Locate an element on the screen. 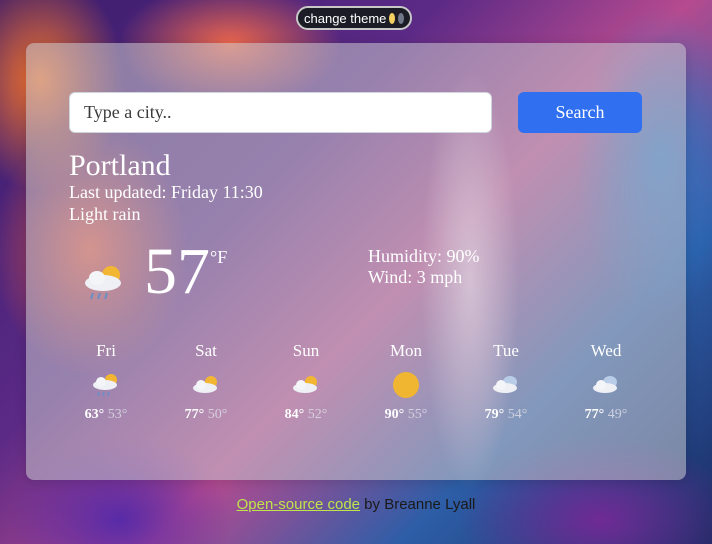 This screenshot has height=544, width=712. forecast-low: 53° is located at coordinates (117, 414).